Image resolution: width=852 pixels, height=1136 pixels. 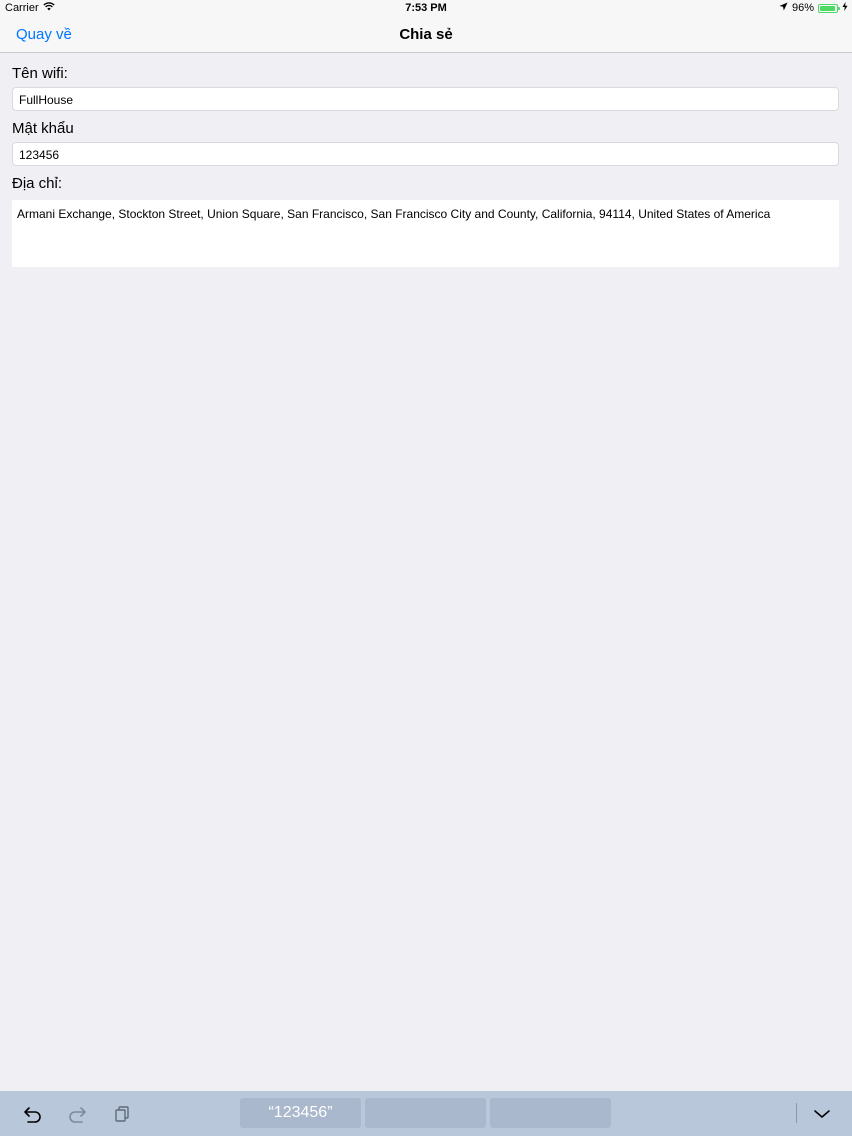 I want to click on password-field: 123456, so click(x=425, y=154).